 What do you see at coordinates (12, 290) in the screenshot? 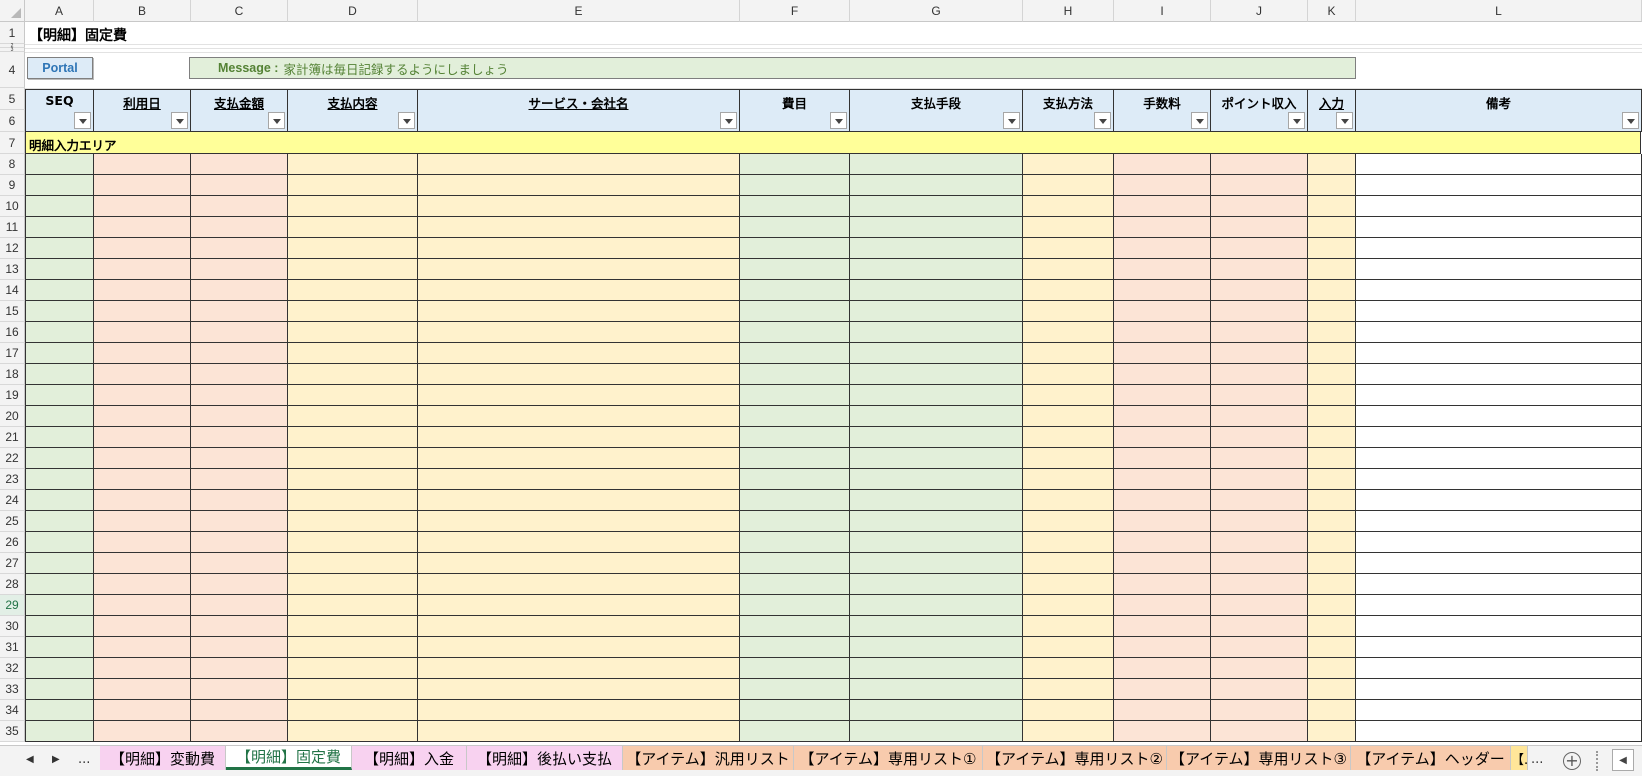
I see `row-header-14: 14` at bounding box center [12, 290].